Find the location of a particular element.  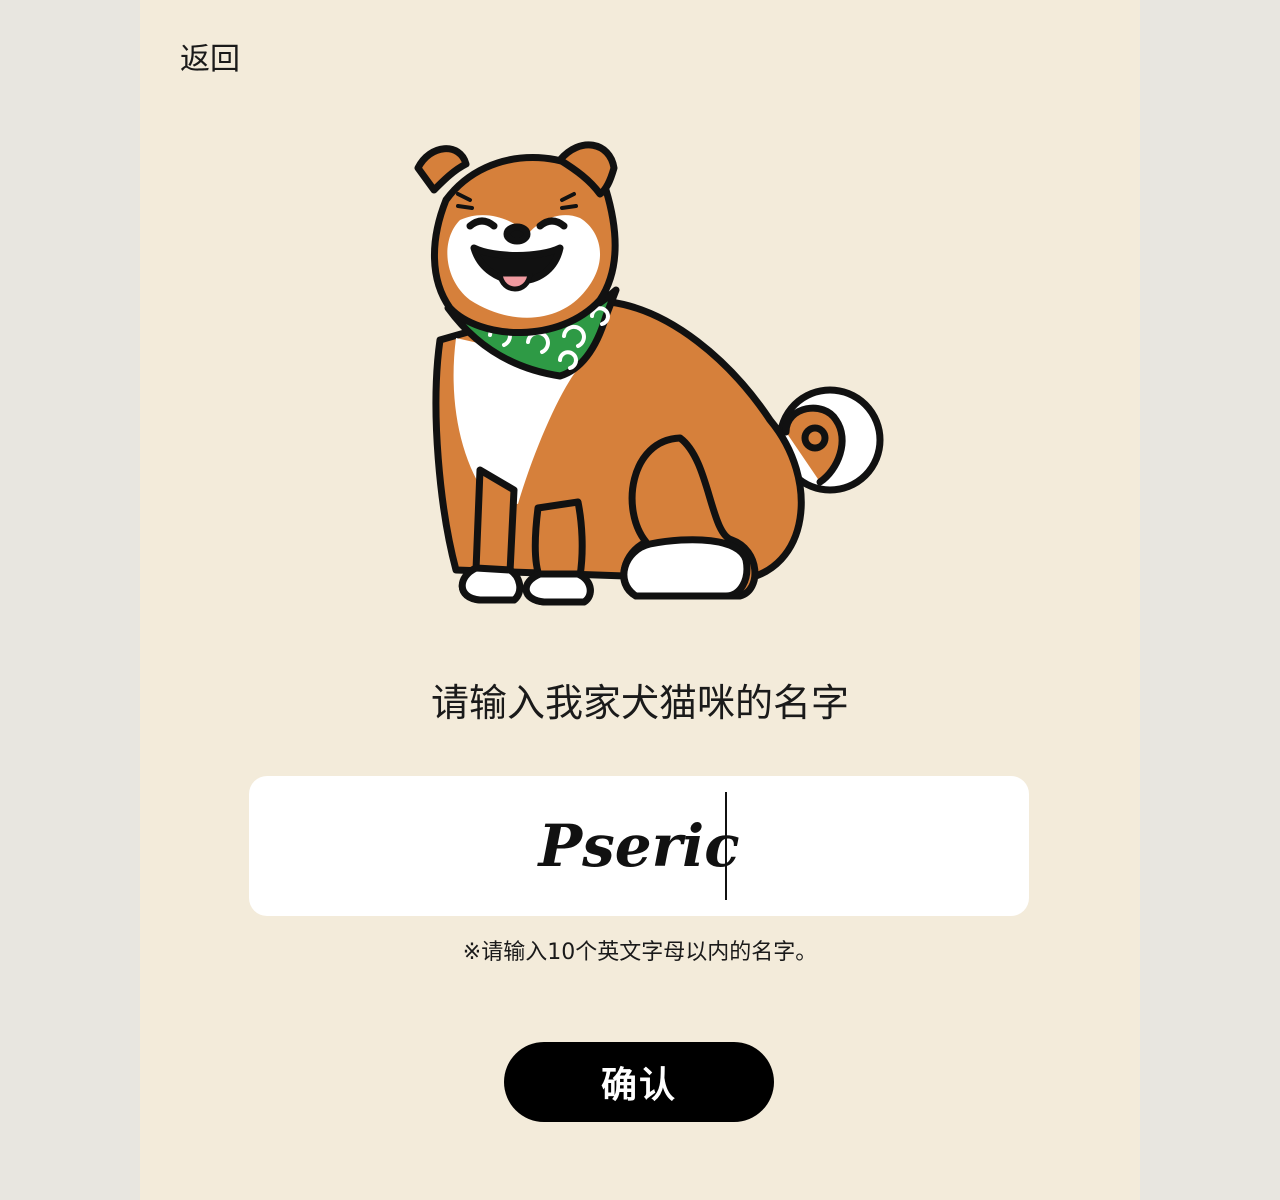

name-length-hint: ※请输入10个英文字母以内的名字。 is located at coordinates (640, 952).